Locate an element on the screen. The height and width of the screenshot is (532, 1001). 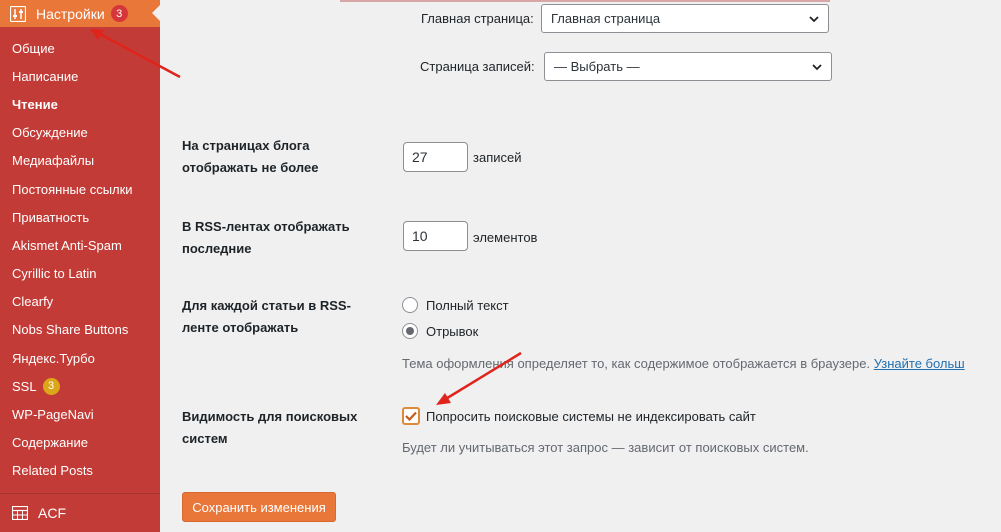
submenu-item-privacy: Приватность is located at coordinates (80, 217).